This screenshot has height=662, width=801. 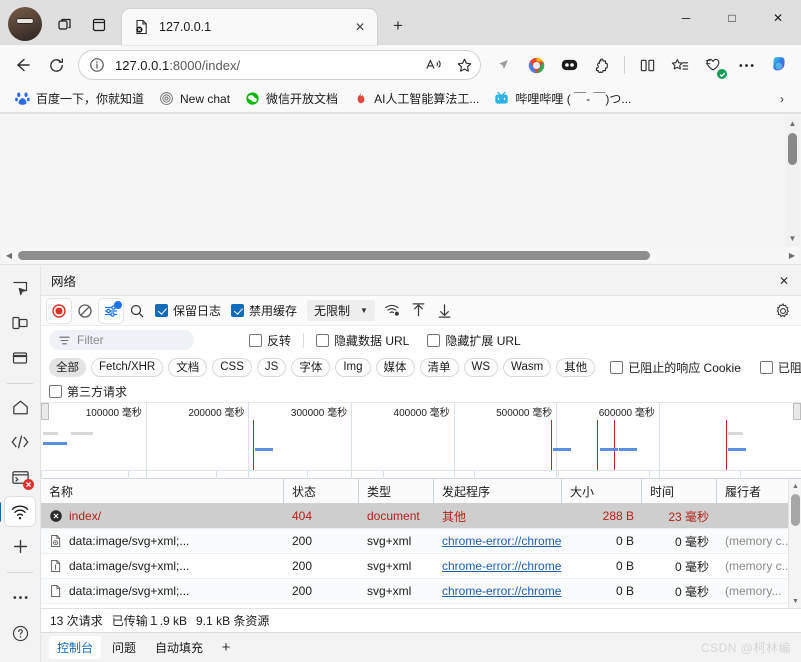 I want to click on copilot-icon, so click(x=779, y=65).